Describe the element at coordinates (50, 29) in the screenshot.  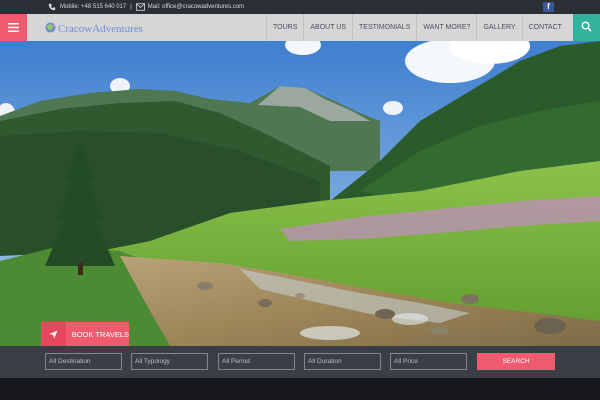
I see `logo-globe-icon` at that location.